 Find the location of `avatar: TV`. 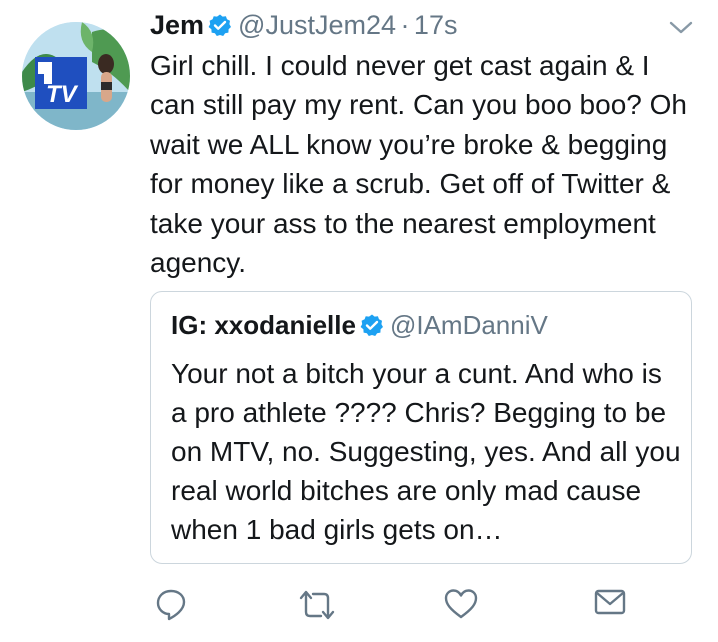

avatar: TV is located at coordinates (76, 76).